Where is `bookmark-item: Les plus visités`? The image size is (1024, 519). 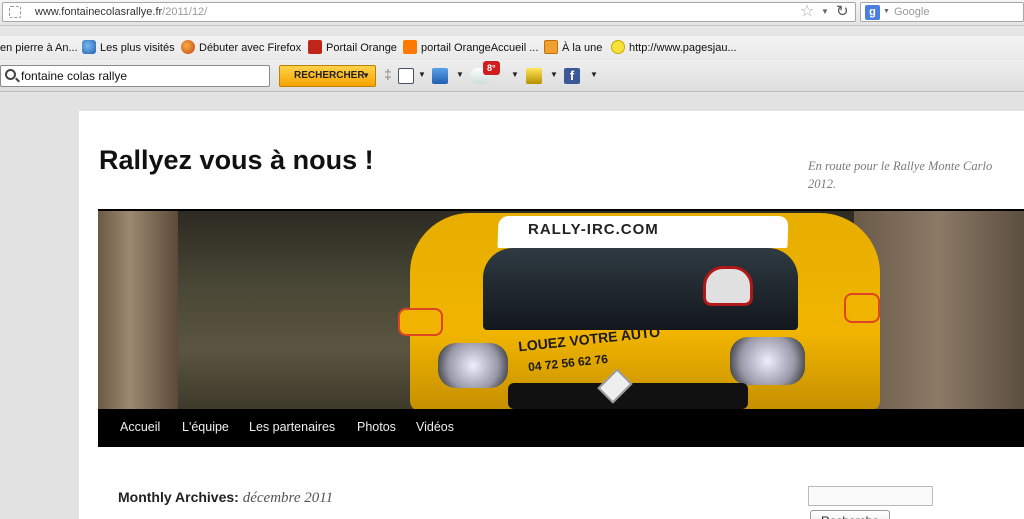 bookmark-item: Les plus visités is located at coordinates (128, 48).